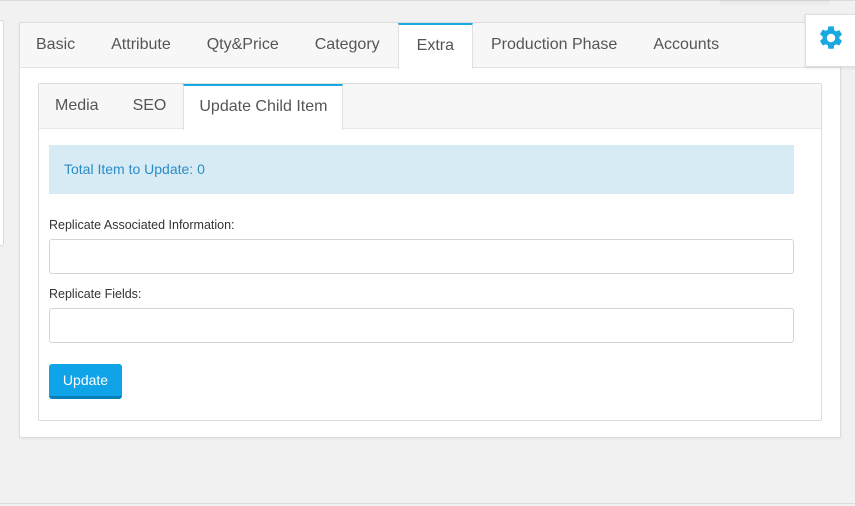 The height and width of the screenshot is (506, 855). Describe the element at coordinates (2, 133) in the screenshot. I see `left-panel-edge` at that location.